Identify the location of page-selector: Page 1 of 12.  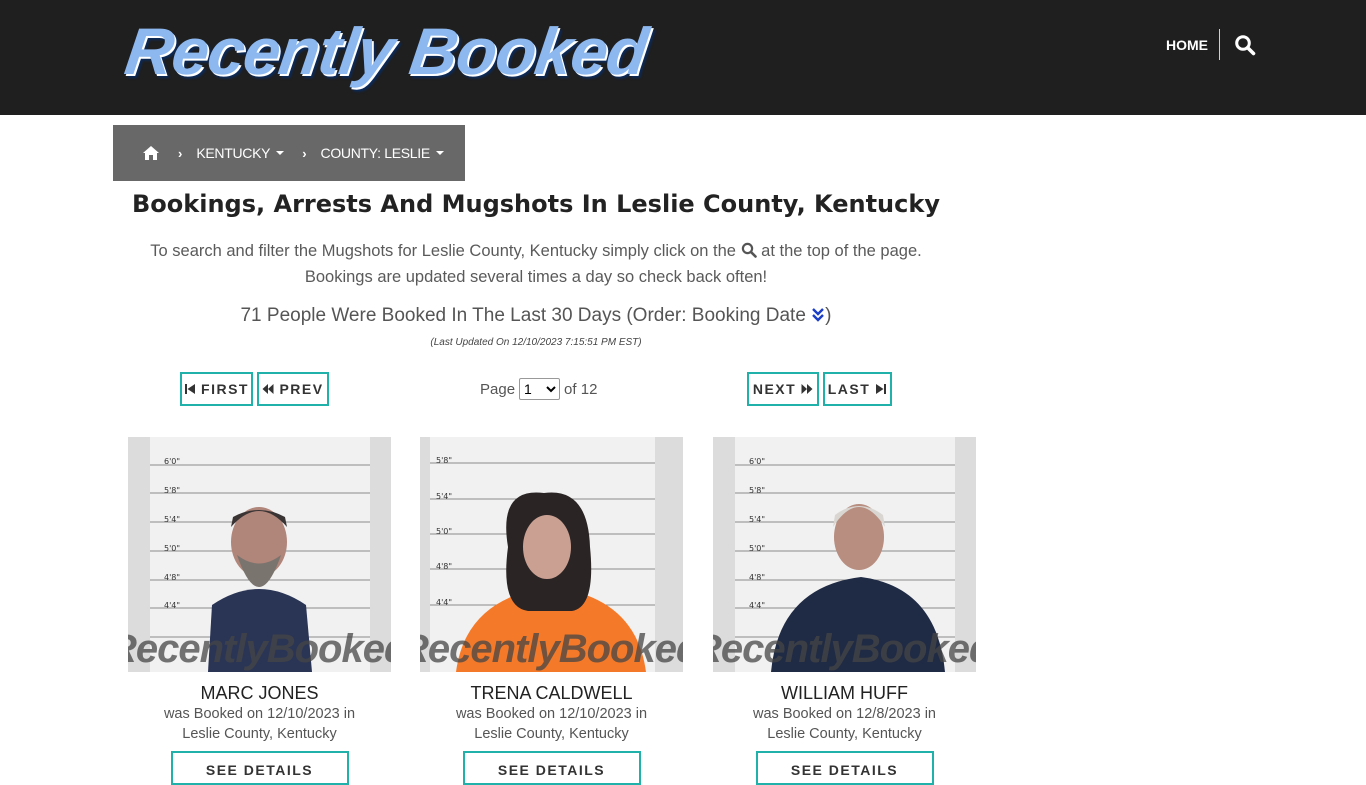
(538, 389).